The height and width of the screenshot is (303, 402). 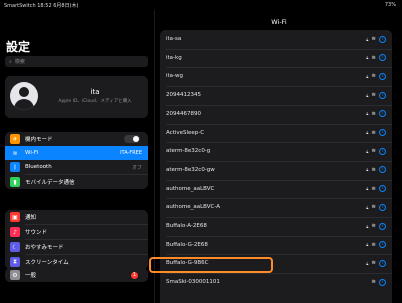 I want to click on network-name: aterm-8e32c0-gw, so click(x=190, y=169).